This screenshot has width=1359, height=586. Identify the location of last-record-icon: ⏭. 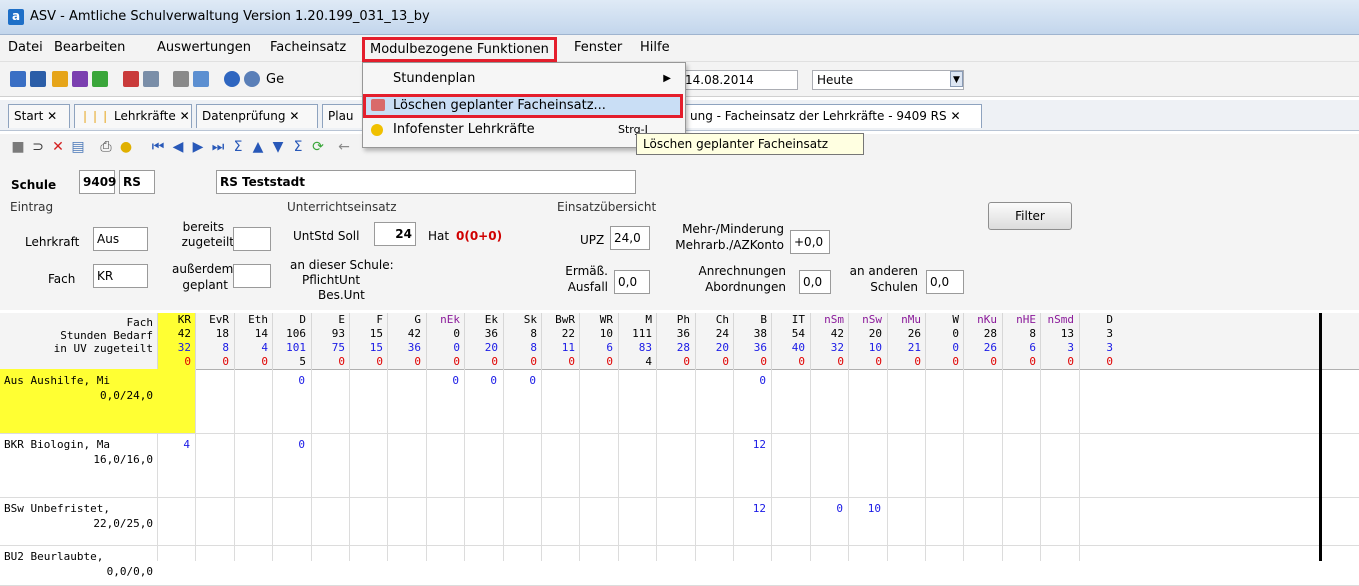
(218, 147).